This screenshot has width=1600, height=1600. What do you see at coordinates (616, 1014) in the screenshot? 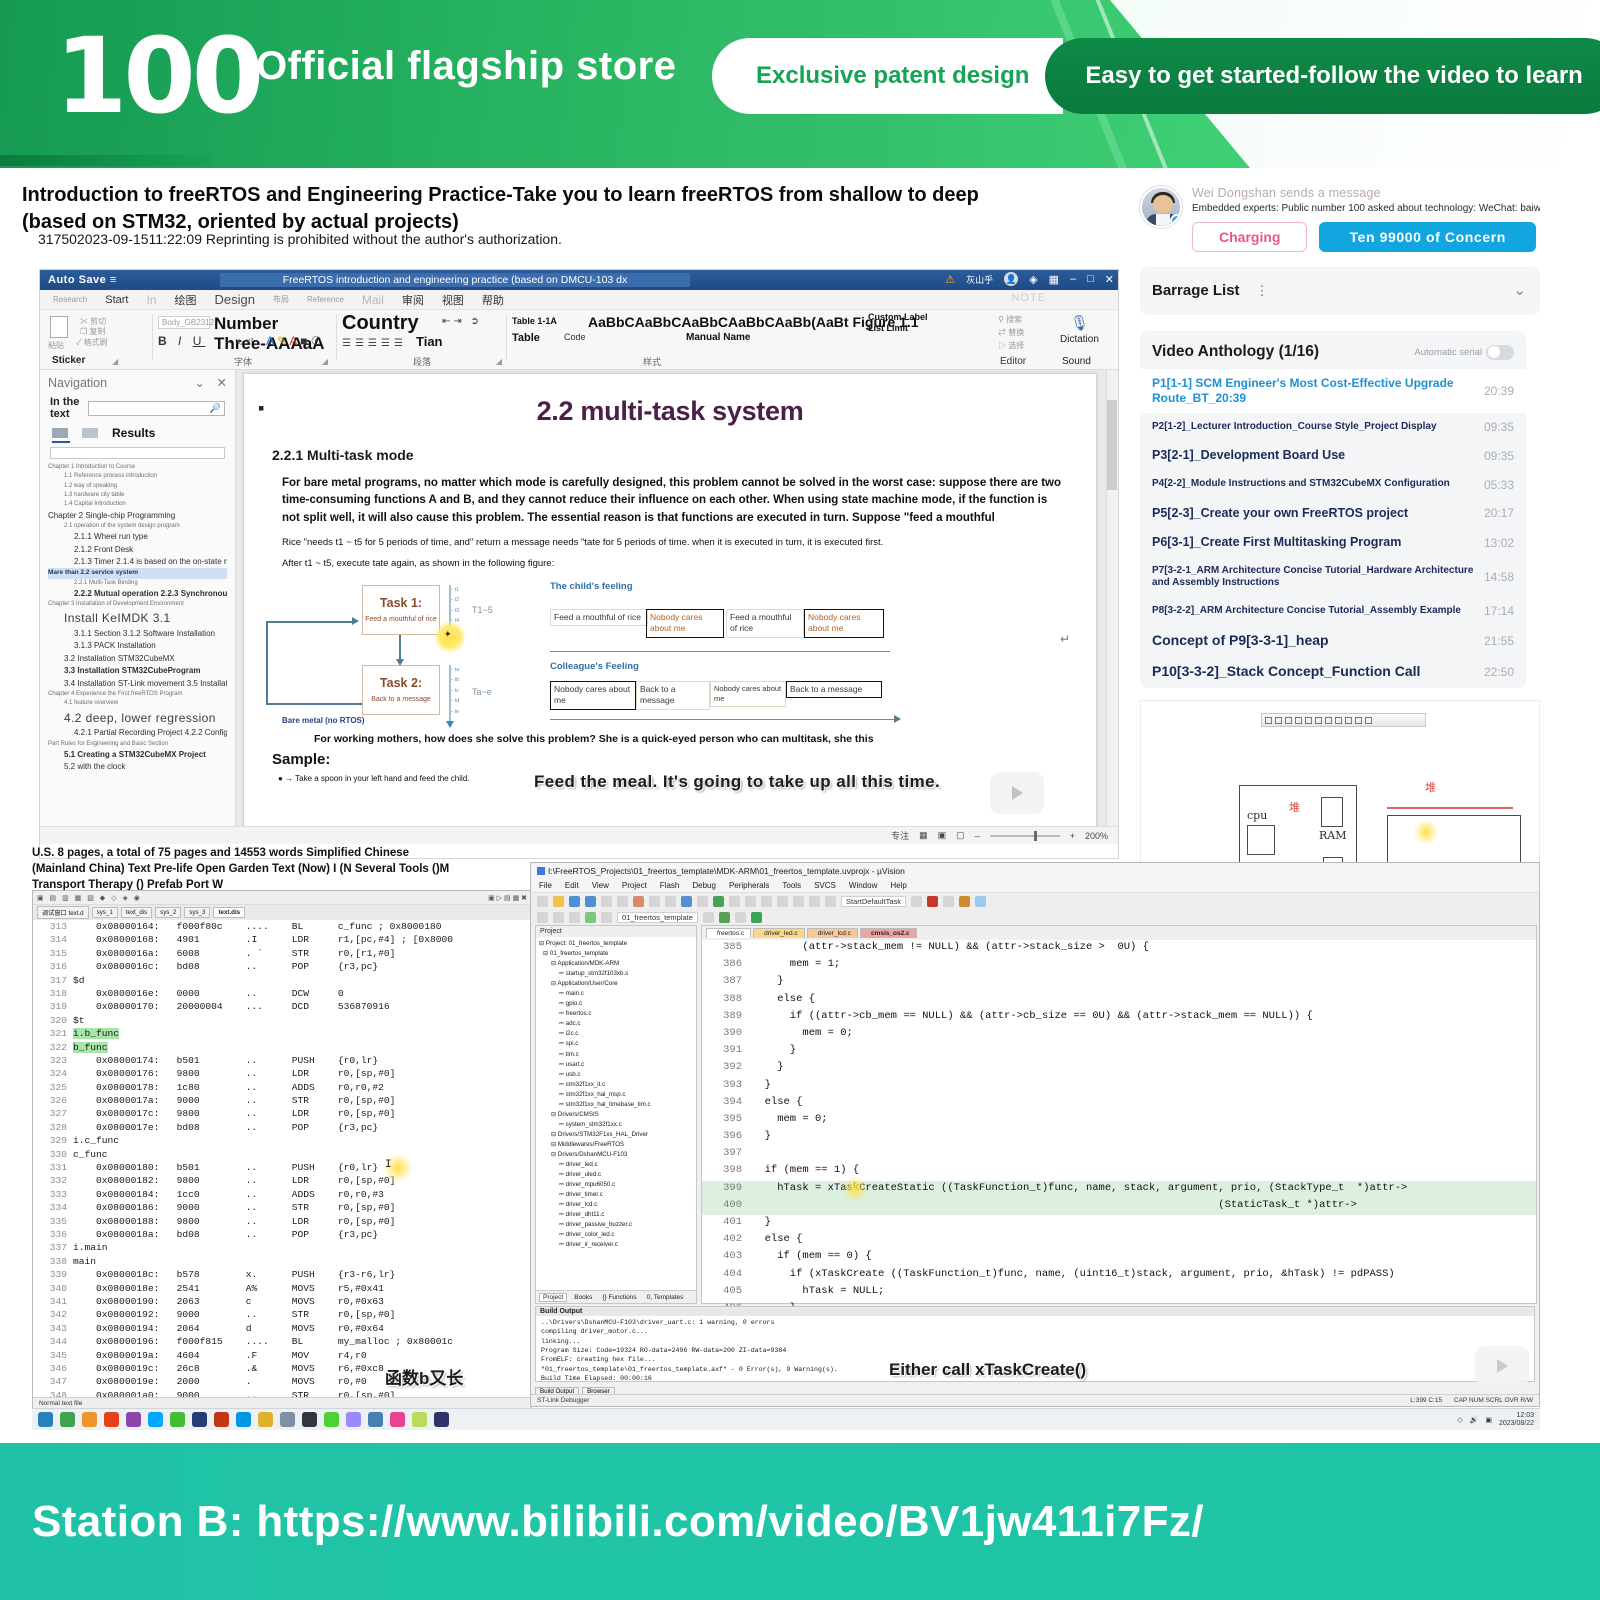
I see `project-tree-node: ⎓ freertos.c` at bounding box center [616, 1014].